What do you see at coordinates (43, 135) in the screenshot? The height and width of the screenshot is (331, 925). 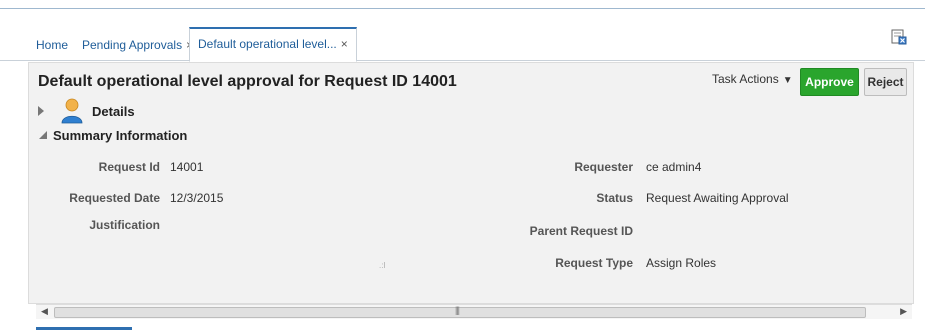 I see `collapse-triangle-icon` at bounding box center [43, 135].